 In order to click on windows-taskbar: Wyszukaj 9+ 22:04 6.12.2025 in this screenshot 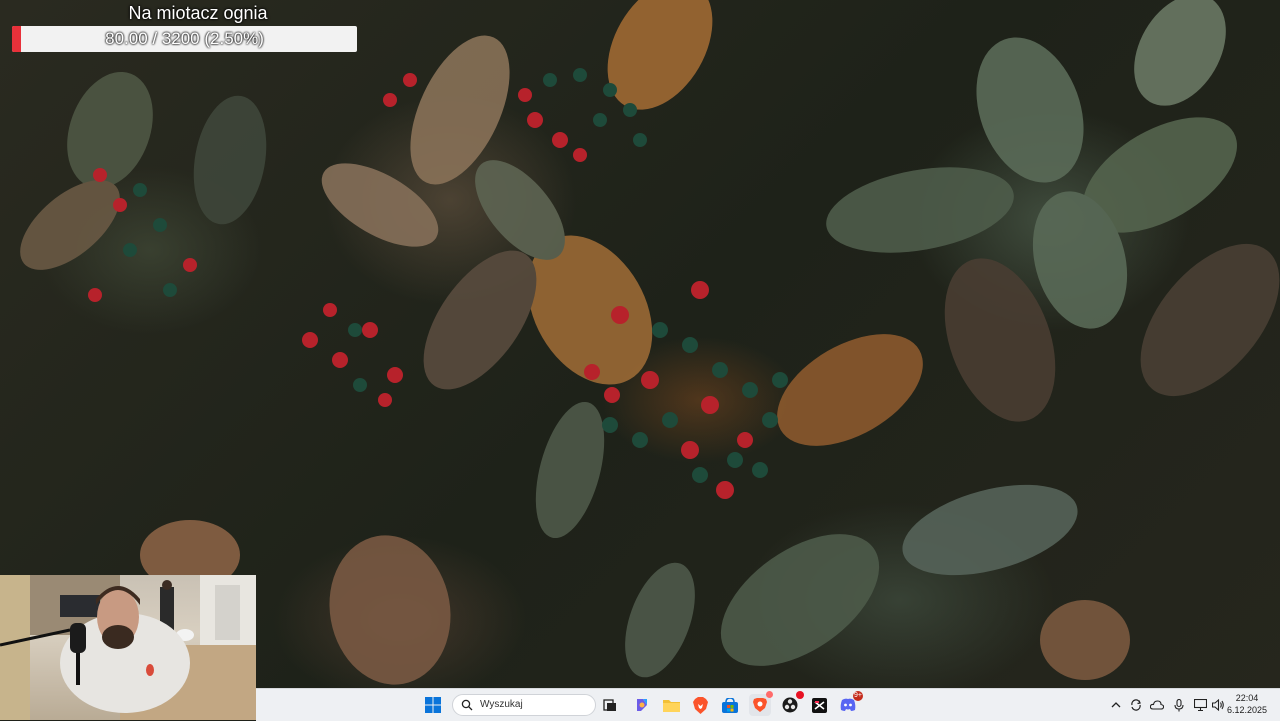, I will do `click(768, 704)`.